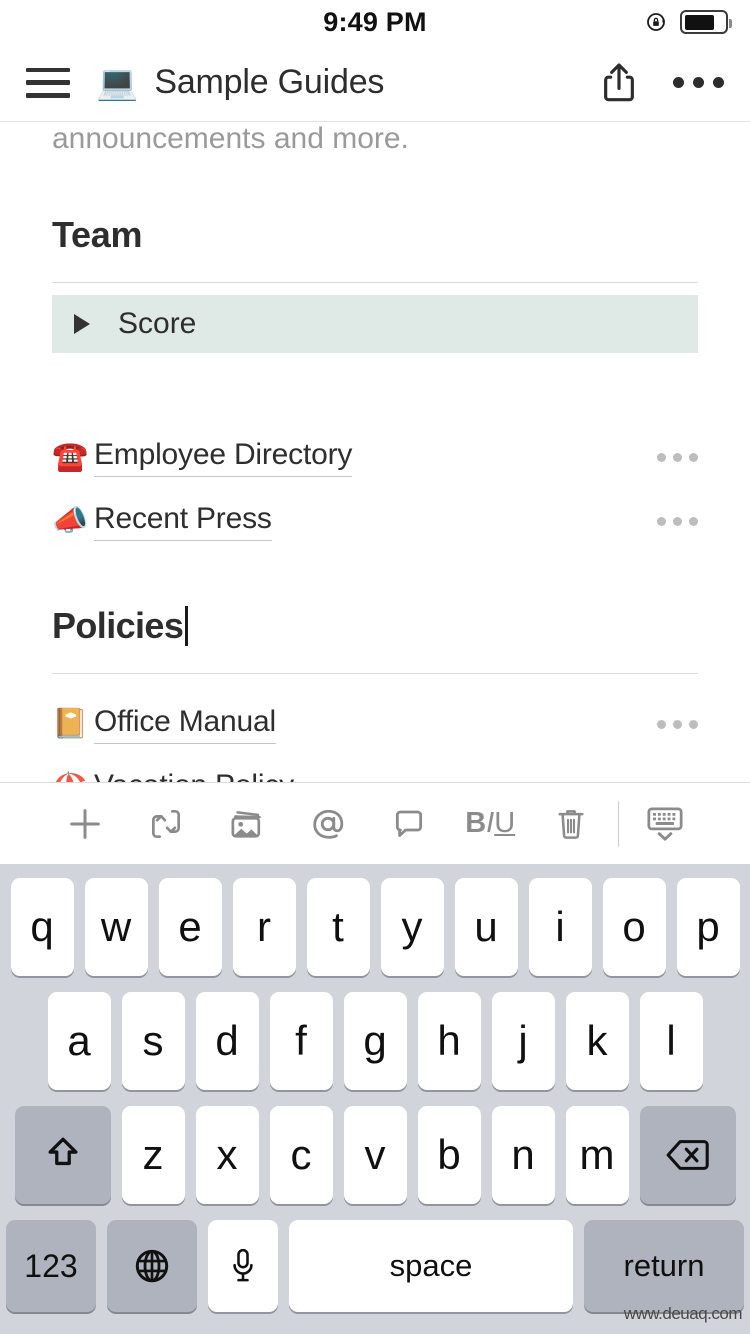 The width and height of the screenshot is (750, 1334). What do you see at coordinates (671, 1041) in the screenshot?
I see `key-l: l` at bounding box center [671, 1041].